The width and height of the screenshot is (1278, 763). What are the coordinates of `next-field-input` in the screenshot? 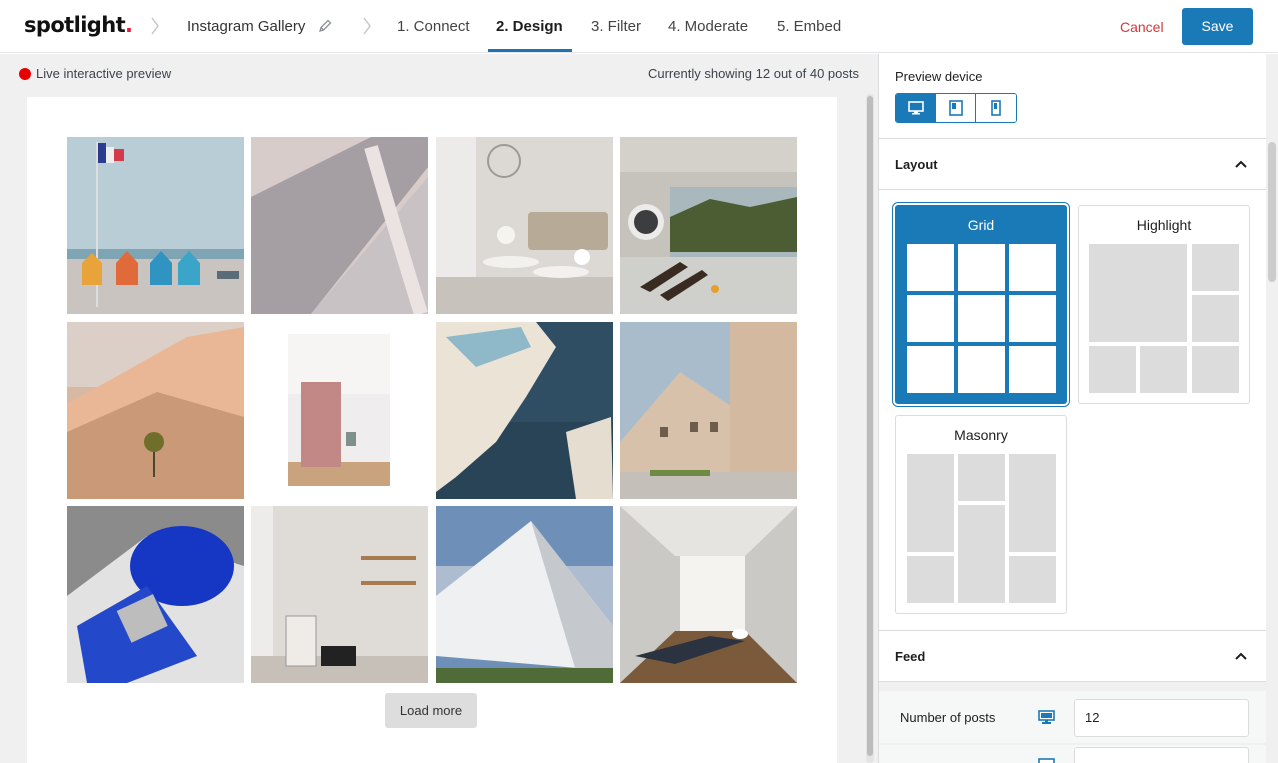 It's located at (1161, 755).